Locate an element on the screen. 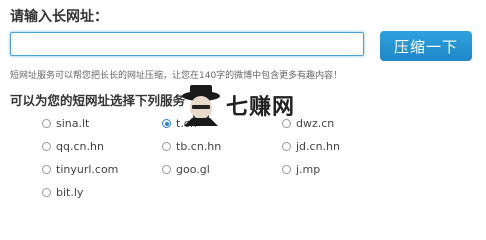 This screenshot has width=486, height=240. service-description: 短网址服务可以帮您把长长的网址压缩，让您在140字的微博中包含更多有趣内容！ is located at coordinates (176, 76).